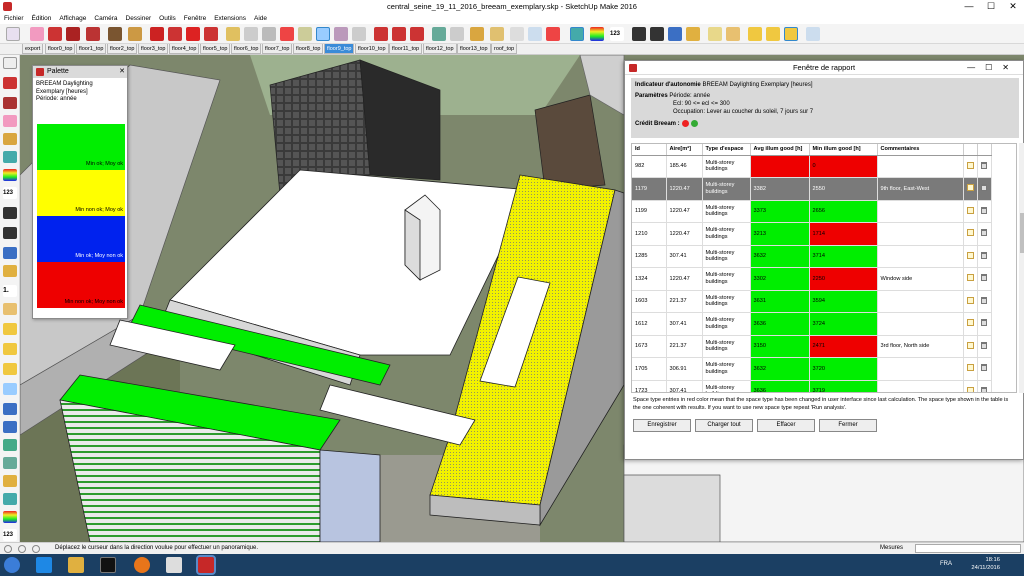 This screenshot has width=1024, height=576. What do you see at coordinates (115, 34) in the screenshot?
I see `paint-bucket-icon` at bounding box center [115, 34].